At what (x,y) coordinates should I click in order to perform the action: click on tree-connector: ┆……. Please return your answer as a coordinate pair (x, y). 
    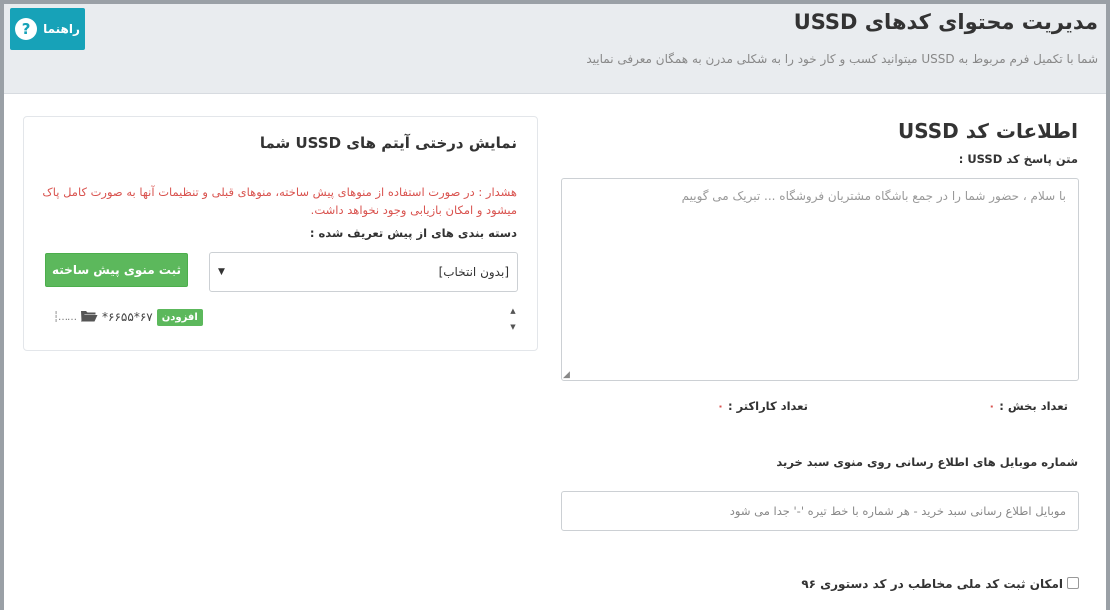
    Looking at the image, I should click on (65, 317).